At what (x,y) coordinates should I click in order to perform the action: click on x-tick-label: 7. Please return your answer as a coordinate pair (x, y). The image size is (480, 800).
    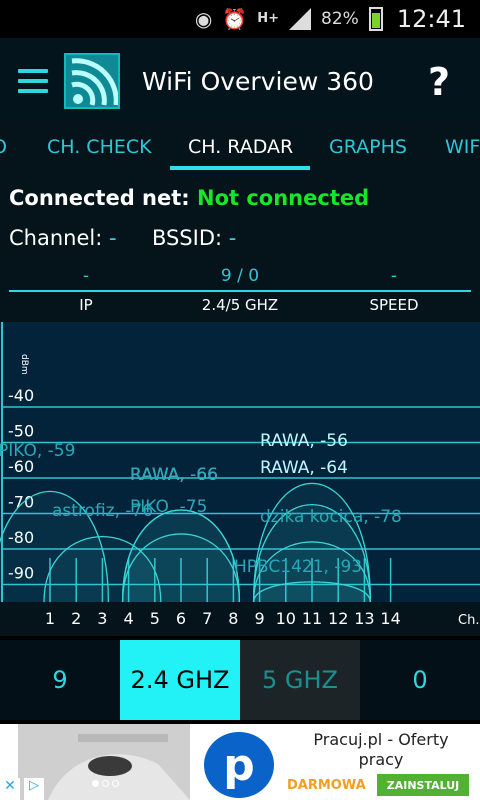
    Looking at the image, I should click on (207, 618).